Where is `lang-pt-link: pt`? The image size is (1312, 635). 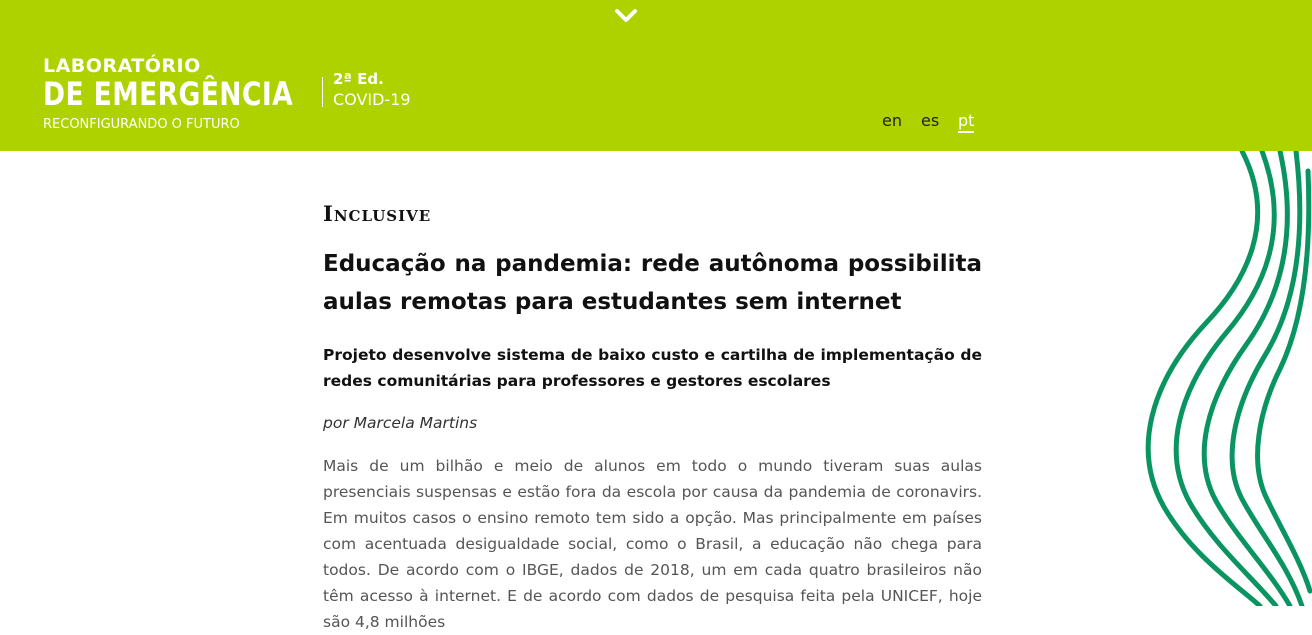
lang-pt-link: pt is located at coordinates (966, 122).